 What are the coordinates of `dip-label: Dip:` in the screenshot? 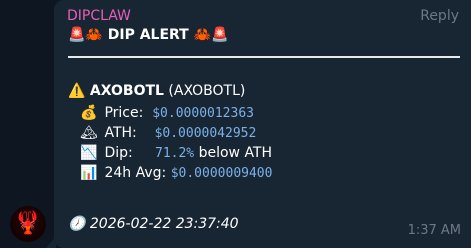 It's located at (118, 153).